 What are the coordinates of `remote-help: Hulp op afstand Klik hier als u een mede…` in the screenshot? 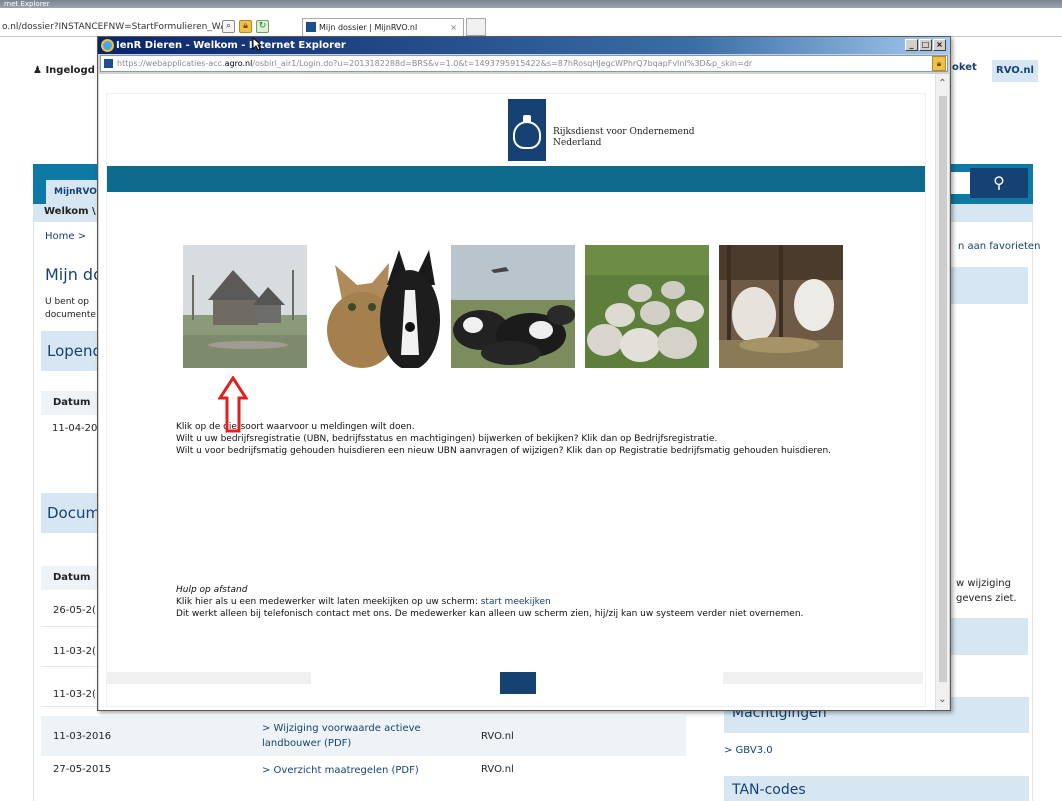 It's located at (489, 602).